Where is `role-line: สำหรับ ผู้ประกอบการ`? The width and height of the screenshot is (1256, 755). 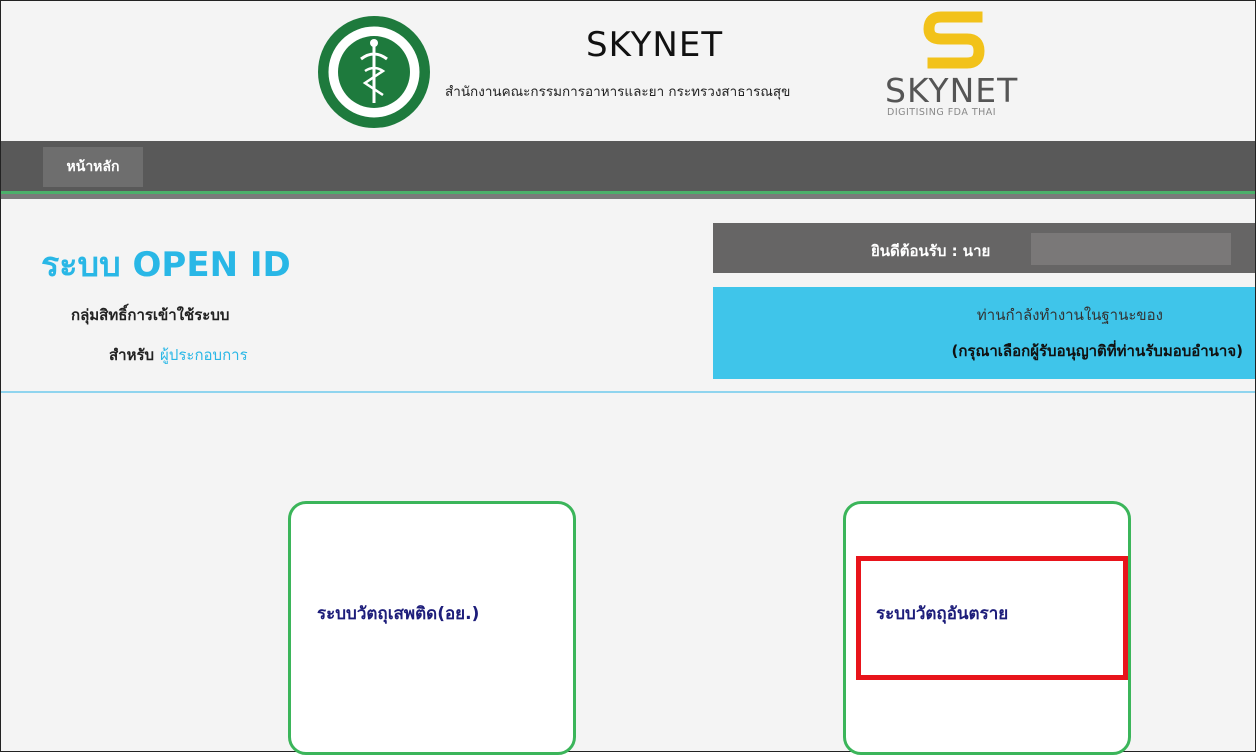 role-line: สำหรับ ผู้ประกอบการ is located at coordinates (178, 355).